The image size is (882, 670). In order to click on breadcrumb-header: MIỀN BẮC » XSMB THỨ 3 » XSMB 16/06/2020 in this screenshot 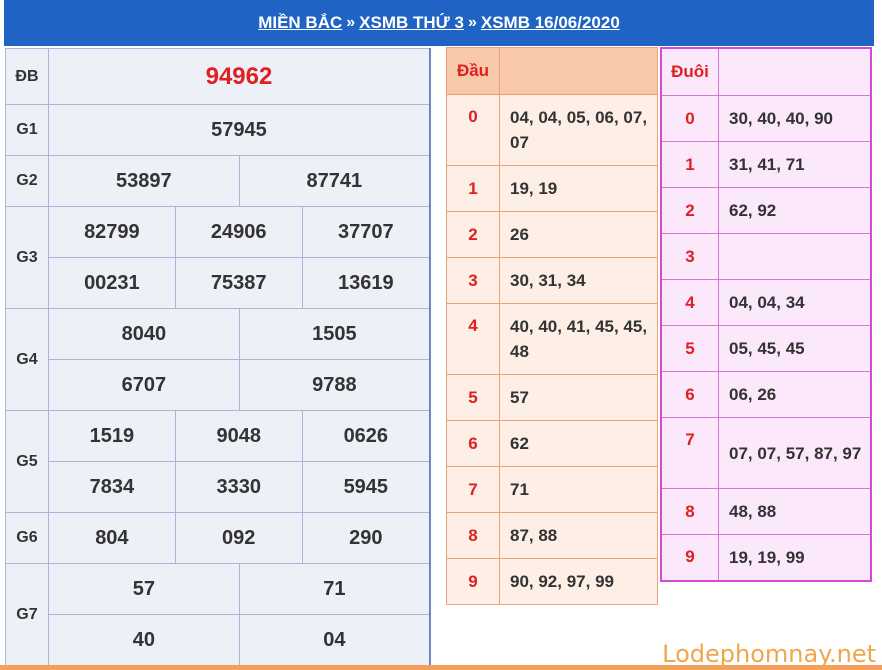, I will do `click(439, 23)`.